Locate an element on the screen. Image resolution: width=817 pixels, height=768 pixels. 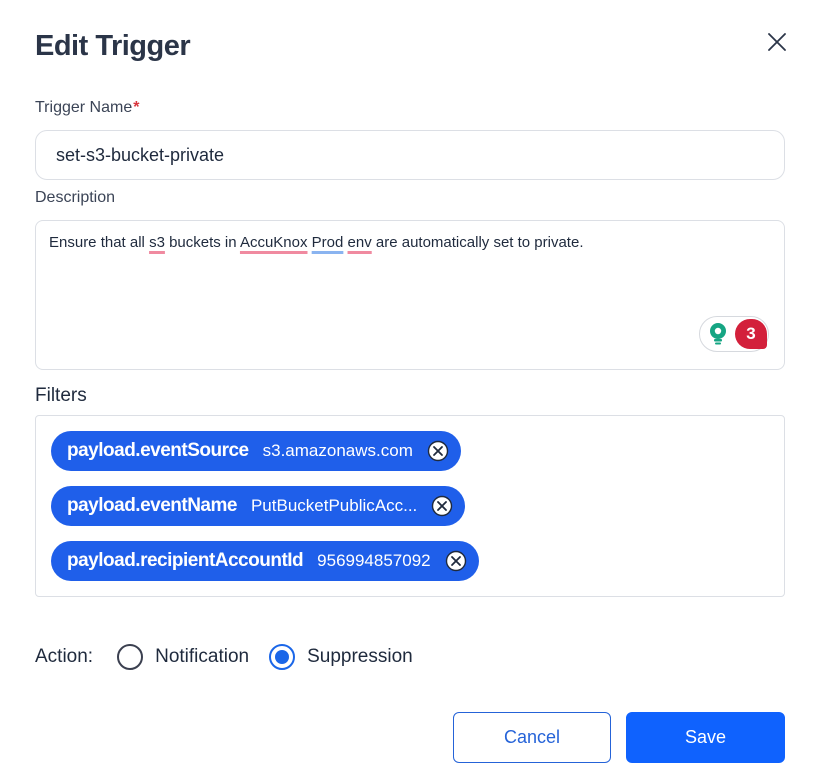
grammar-checker-widget: 3 is located at coordinates (734, 334).